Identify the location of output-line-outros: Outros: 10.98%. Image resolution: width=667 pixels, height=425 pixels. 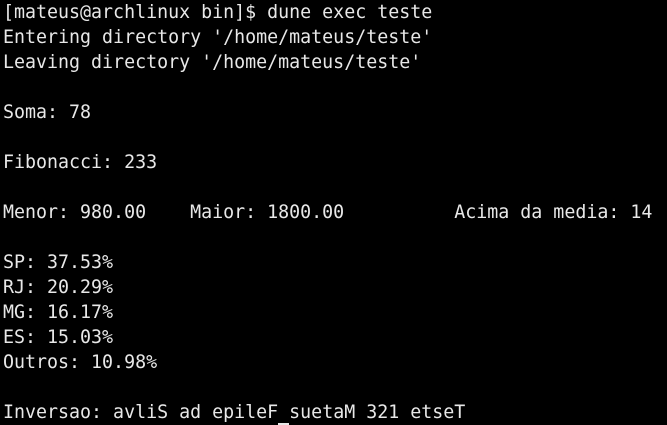
(80, 362).